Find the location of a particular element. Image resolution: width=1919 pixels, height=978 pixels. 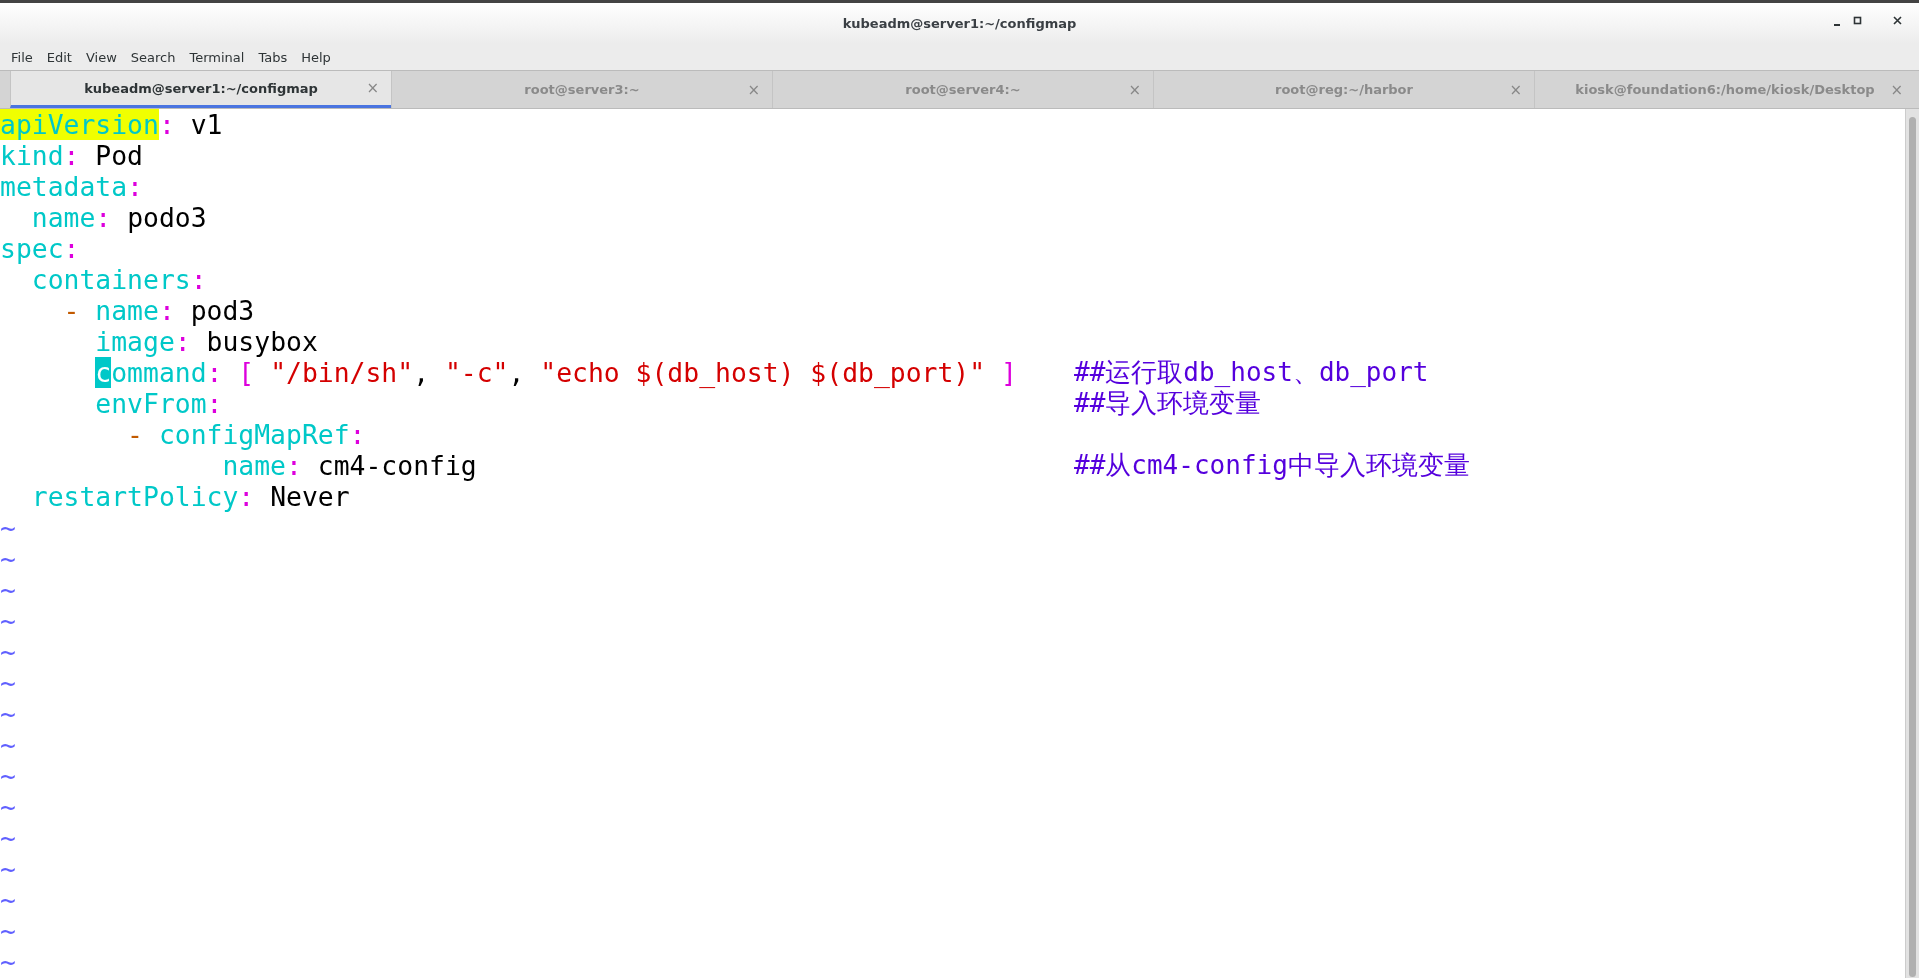

code-line: name: podo3 is located at coordinates (118, 217).